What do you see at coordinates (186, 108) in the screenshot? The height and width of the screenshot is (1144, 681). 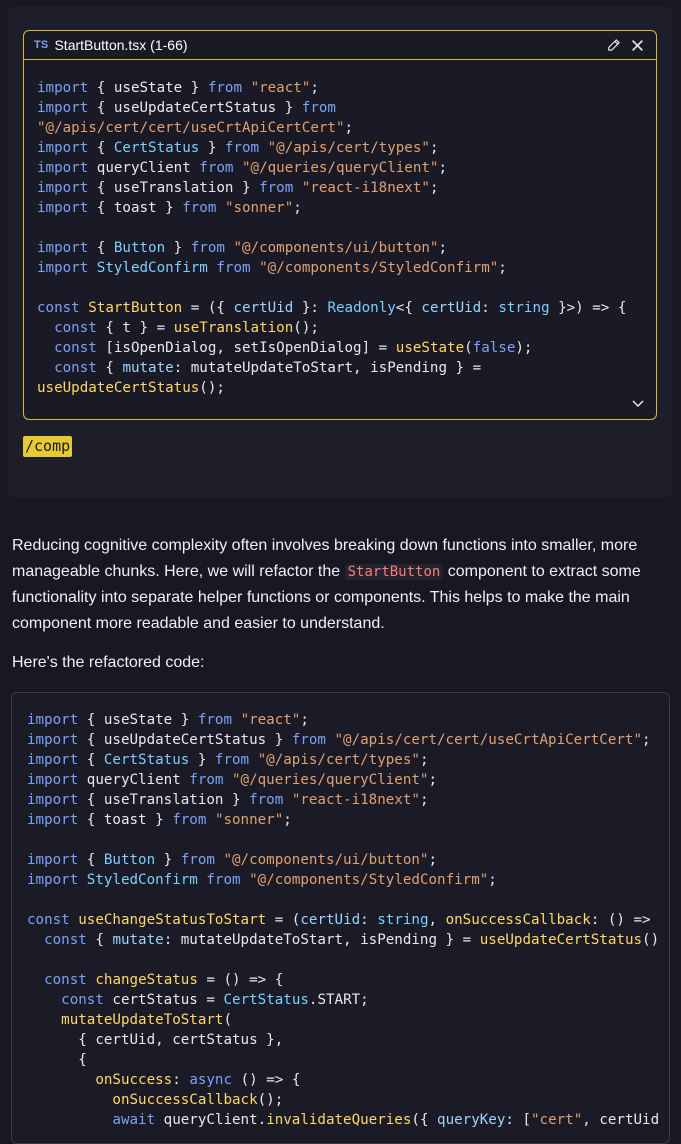 I see `code-line: import { useUpdateCertStatus } from` at bounding box center [186, 108].